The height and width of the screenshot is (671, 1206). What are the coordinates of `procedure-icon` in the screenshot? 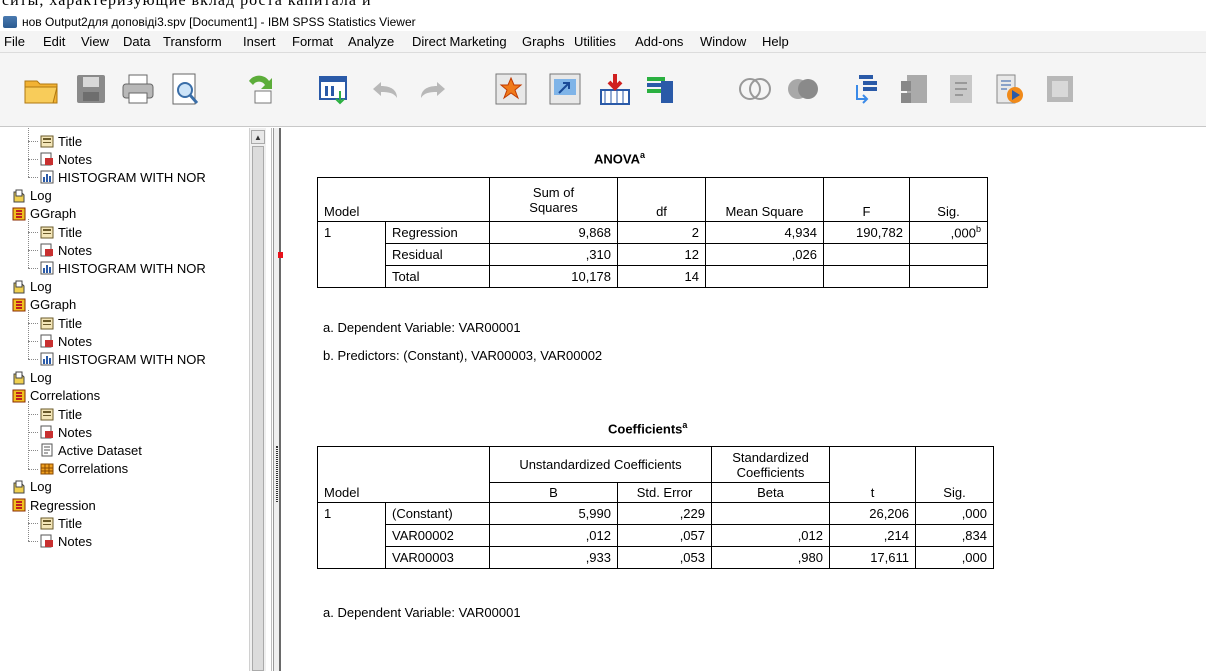 It's located at (19, 396).